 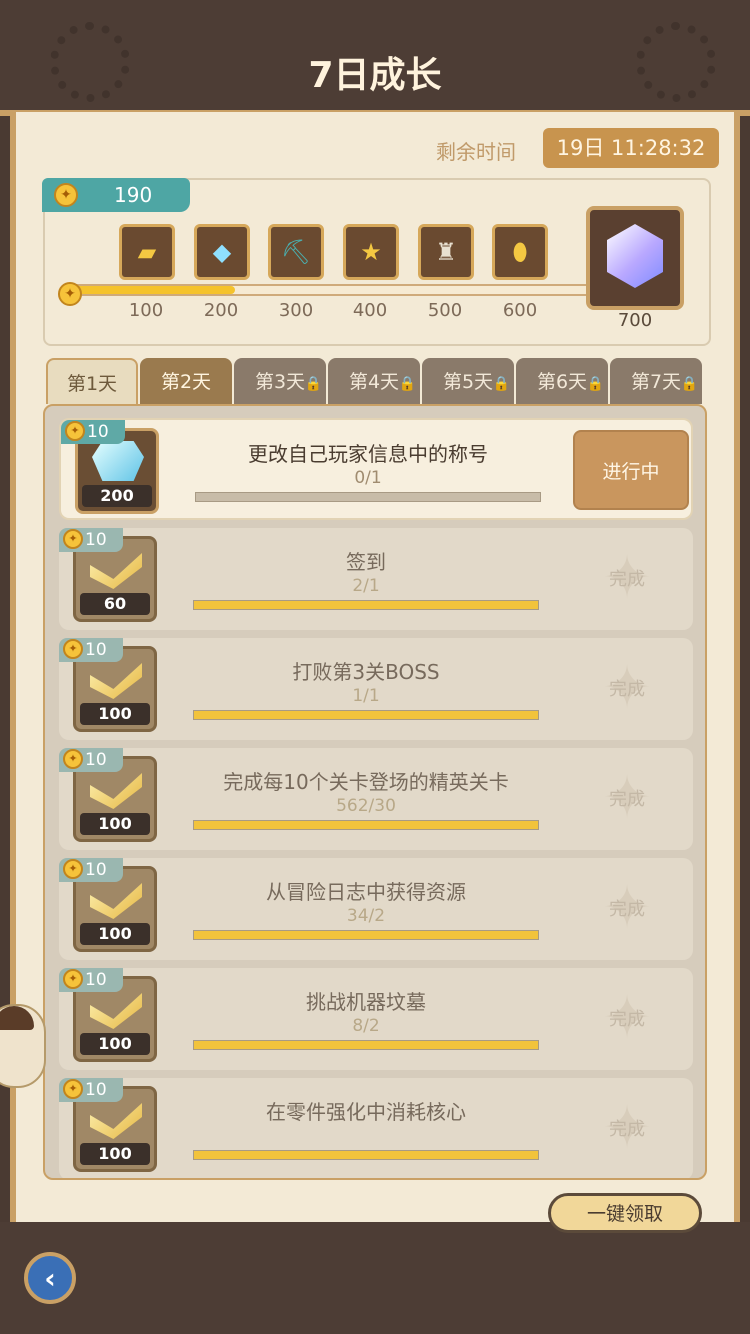 What do you see at coordinates (118, 461) in the screenshot?
I see `diamond-icon` at bounding box center [118, 461].